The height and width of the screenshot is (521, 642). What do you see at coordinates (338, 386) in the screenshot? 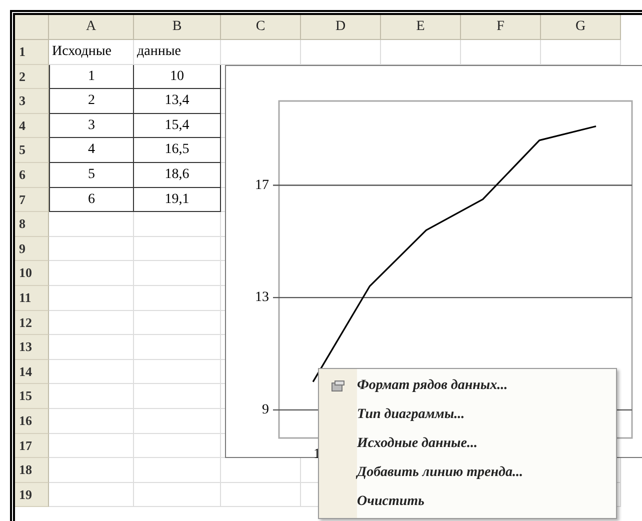
I see `format-icon` at bounding box center [338, 386].